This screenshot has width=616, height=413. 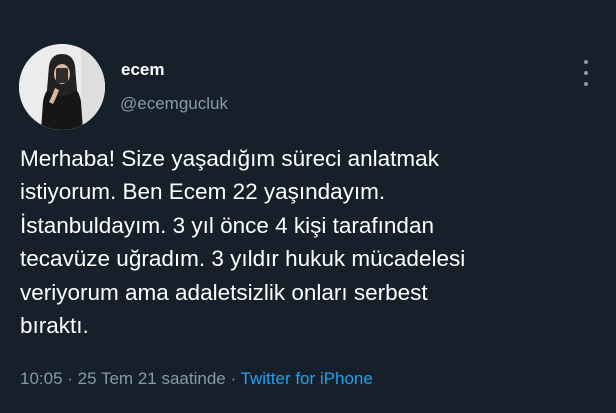 What do you see at coordinates (41, 378) in the screenshot?
I see `tweet-time: 10:05` at bounding box center [41, 378].